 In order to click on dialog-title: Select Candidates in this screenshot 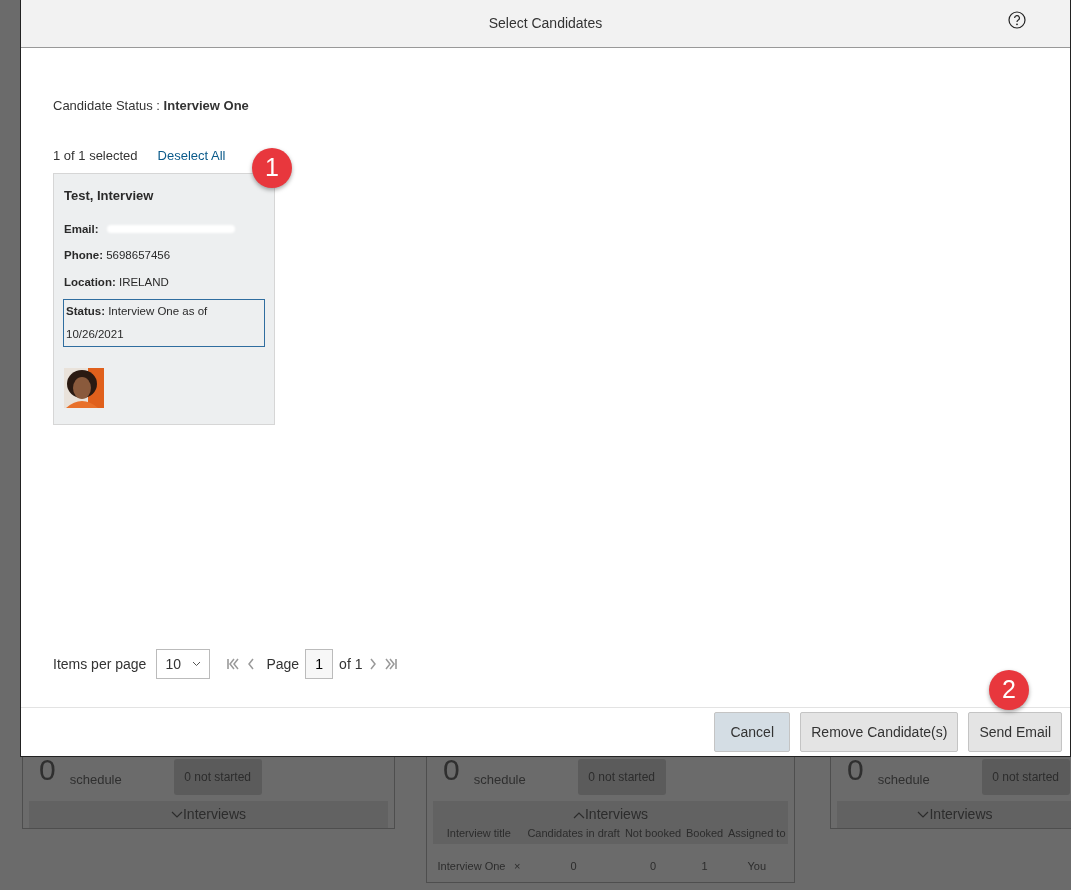, I will do `click(545, 23)`.